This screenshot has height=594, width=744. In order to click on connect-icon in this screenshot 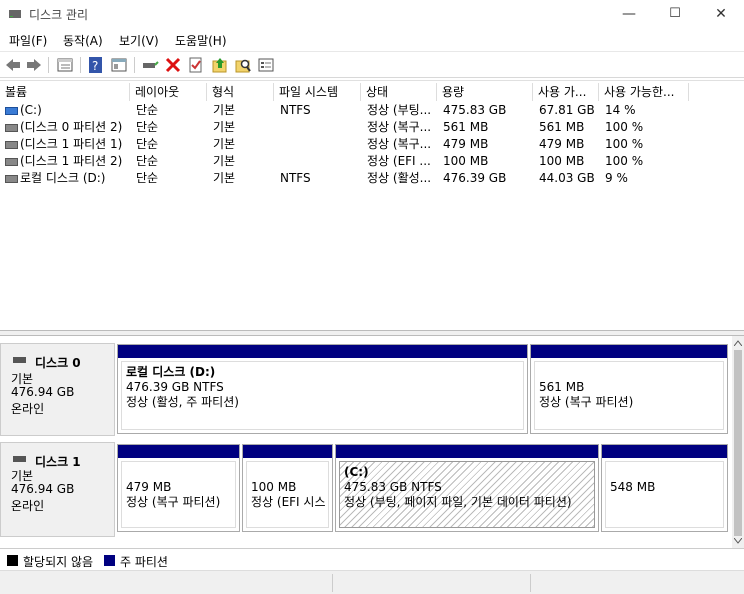, I will do `click(150, 65)`.